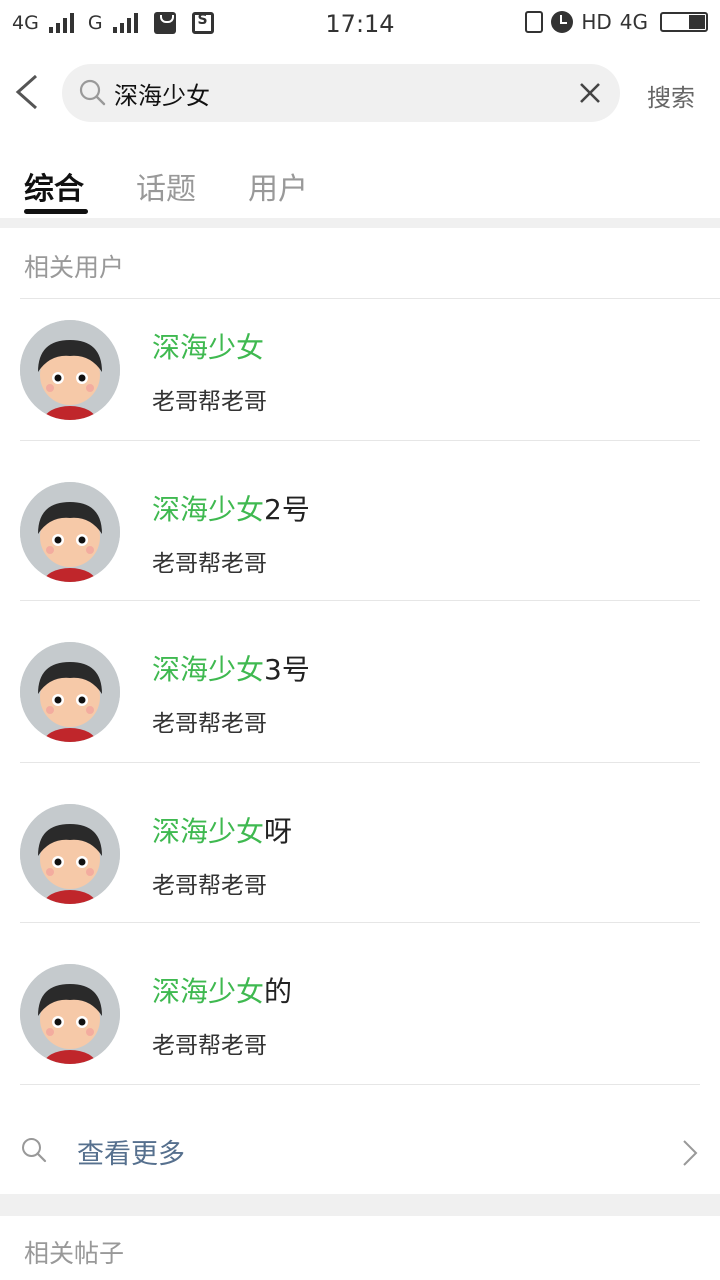 The width and height of the screenshot is (720, 1280). What do you see at coordinates (360, 1022) in the screenshot?
I see `user-list-item: 深海少女的 老哥帮老哥` at bounding box center [360, 1022].